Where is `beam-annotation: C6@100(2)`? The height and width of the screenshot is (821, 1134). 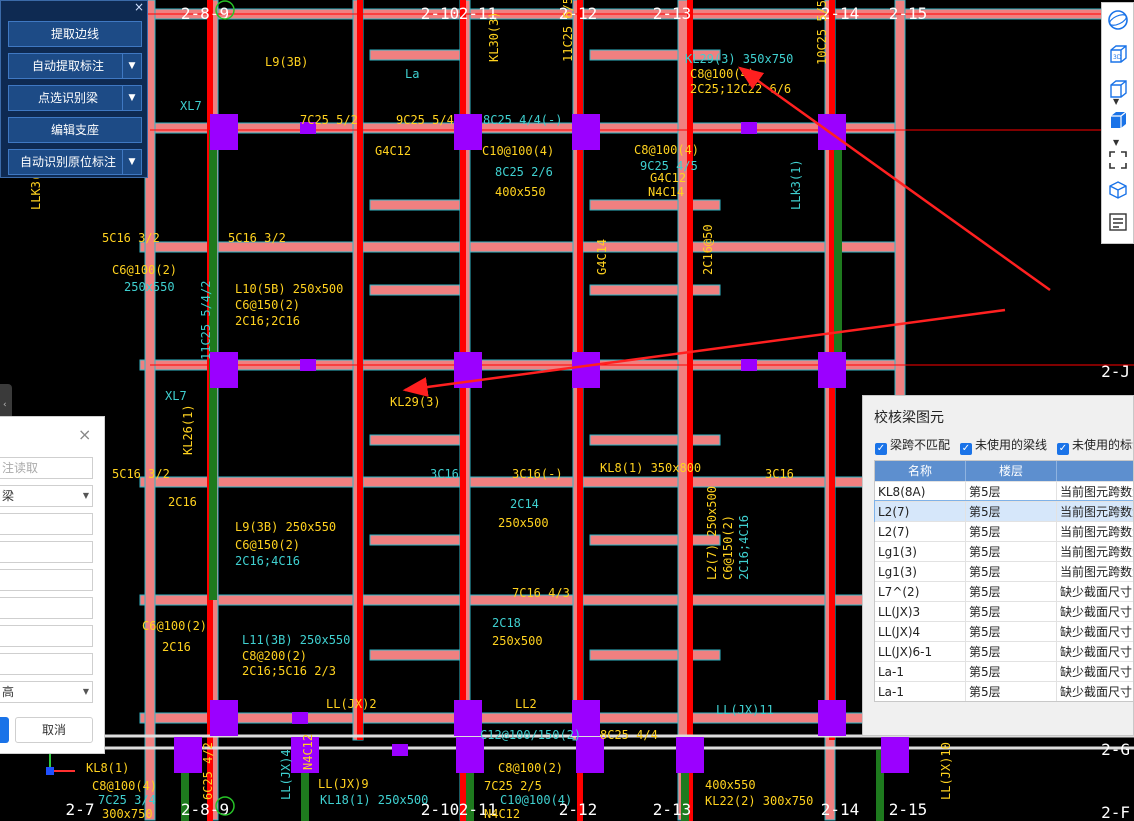 beam-annotation: C6@100(2) is located at coordinates (174, 626).